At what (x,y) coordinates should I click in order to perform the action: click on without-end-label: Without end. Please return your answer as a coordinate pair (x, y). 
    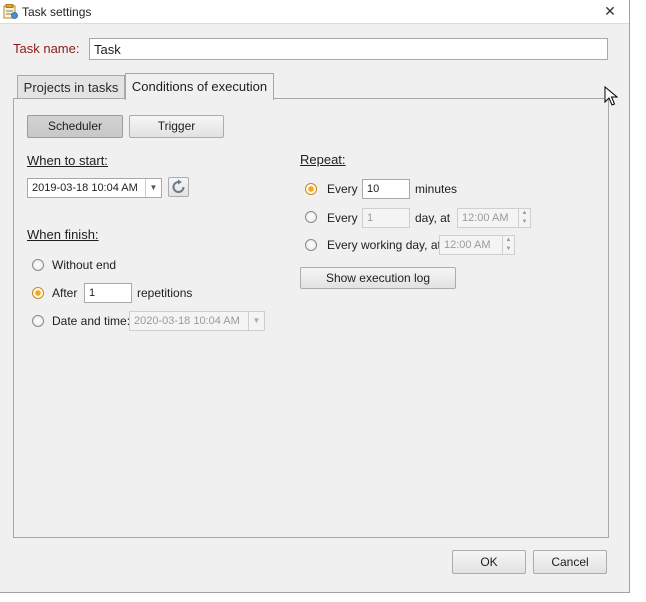
    Looking at the image, I should click on (84, 265).